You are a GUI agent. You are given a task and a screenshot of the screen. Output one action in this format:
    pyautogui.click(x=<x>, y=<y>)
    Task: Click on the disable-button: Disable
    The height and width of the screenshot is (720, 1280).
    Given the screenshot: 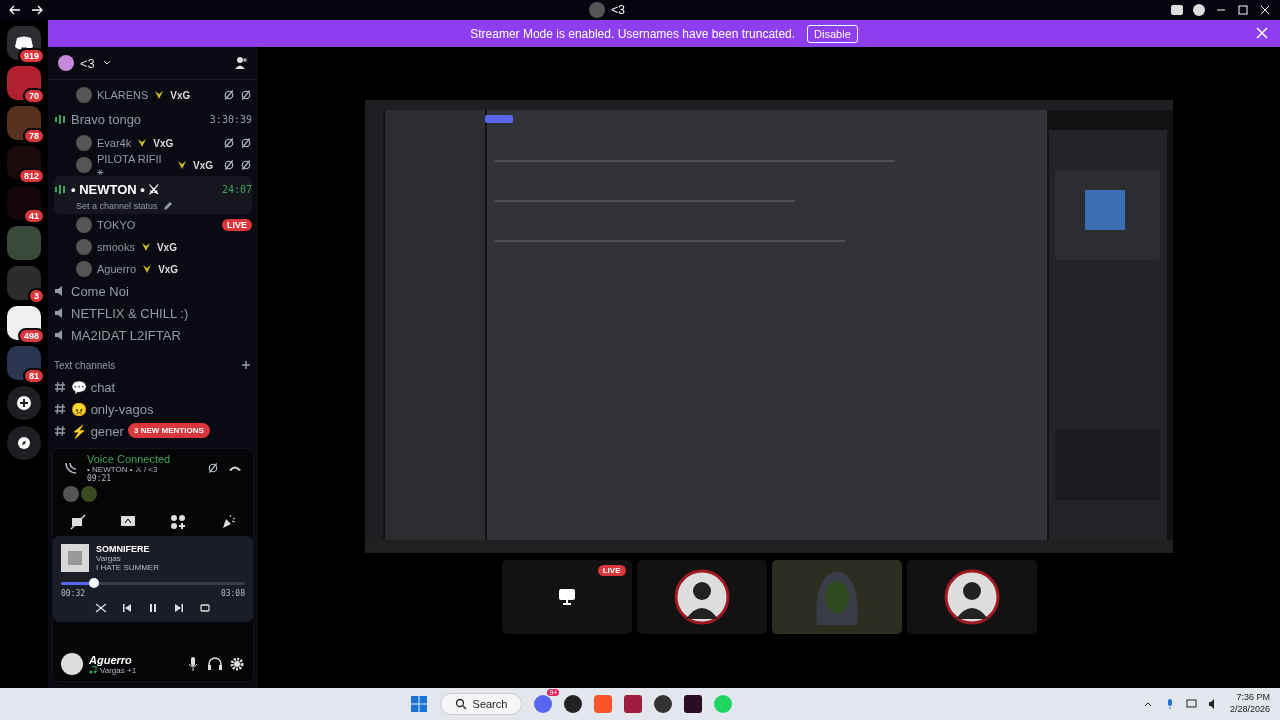 What is the action you would take?
    pyautogui.click(x=832, y=33)
    